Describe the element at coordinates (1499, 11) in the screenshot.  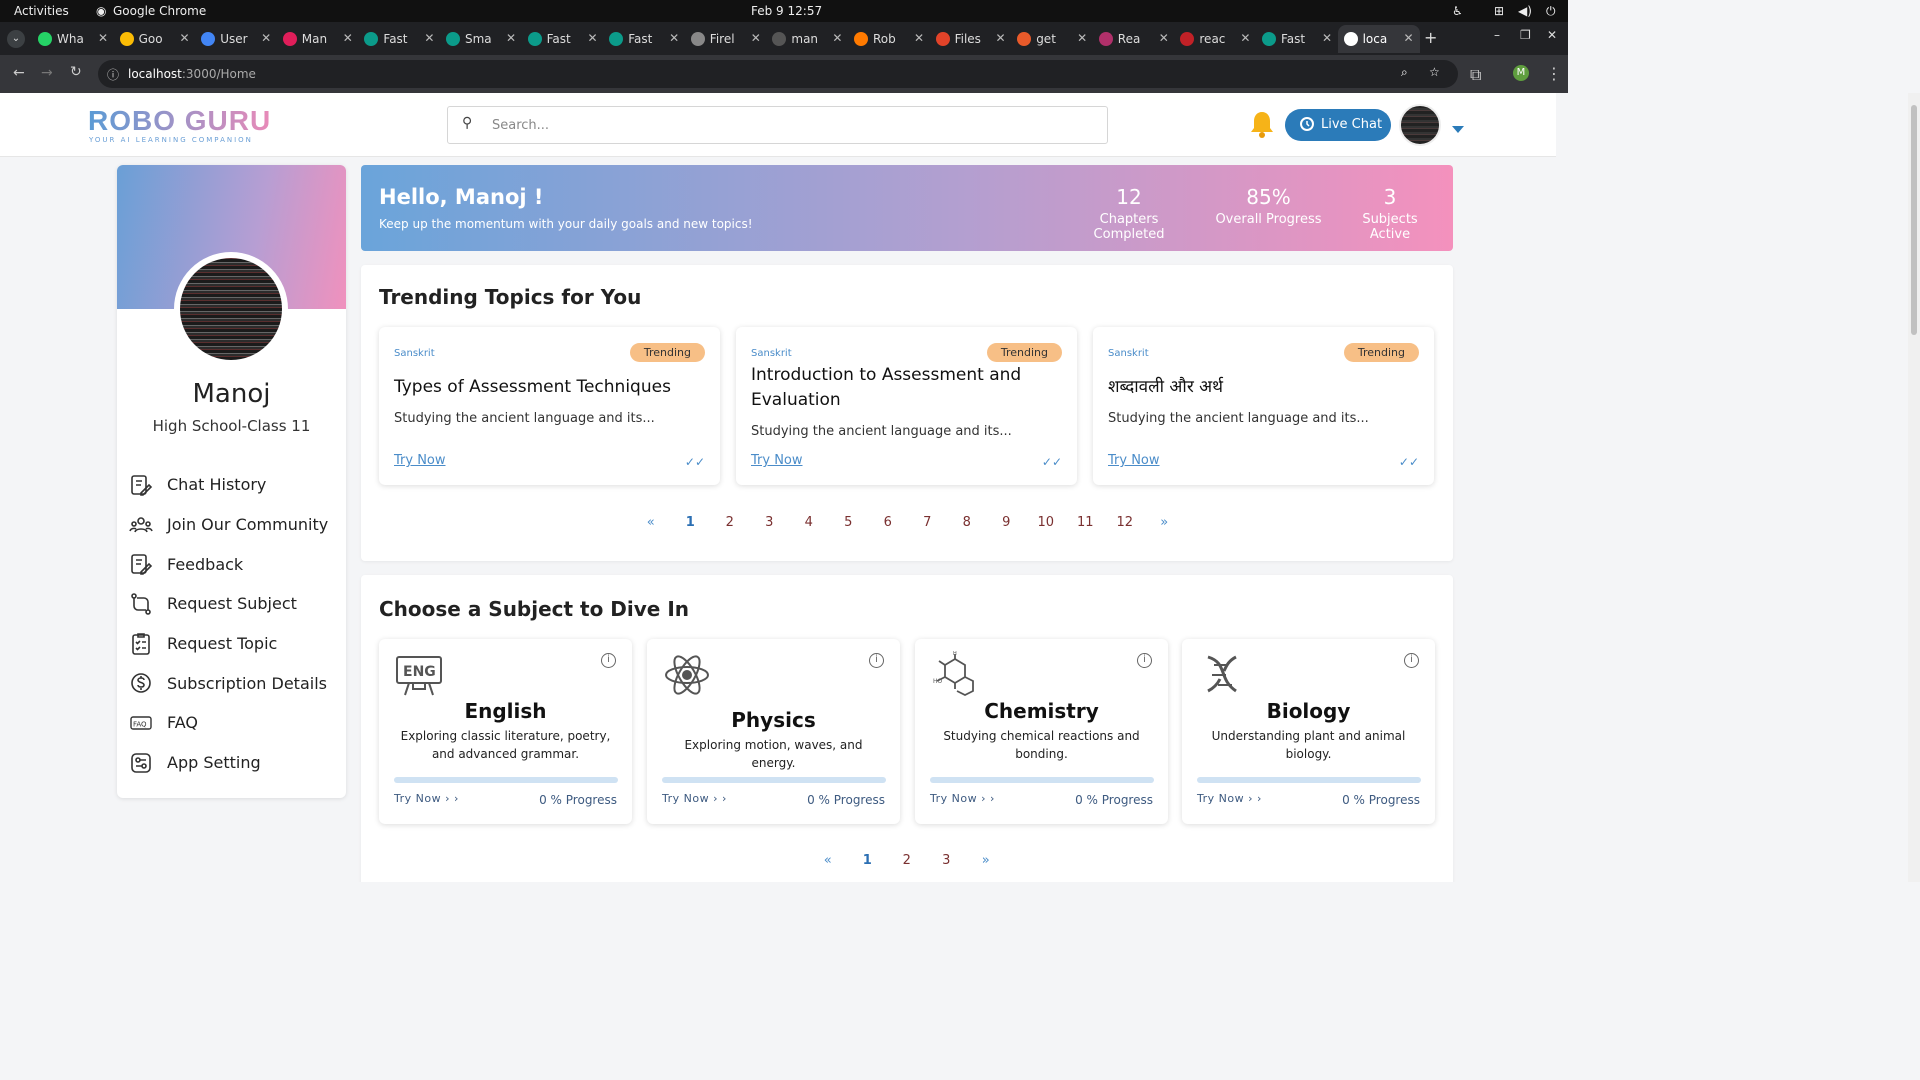
I see `network-icon: ⊞` at that location.